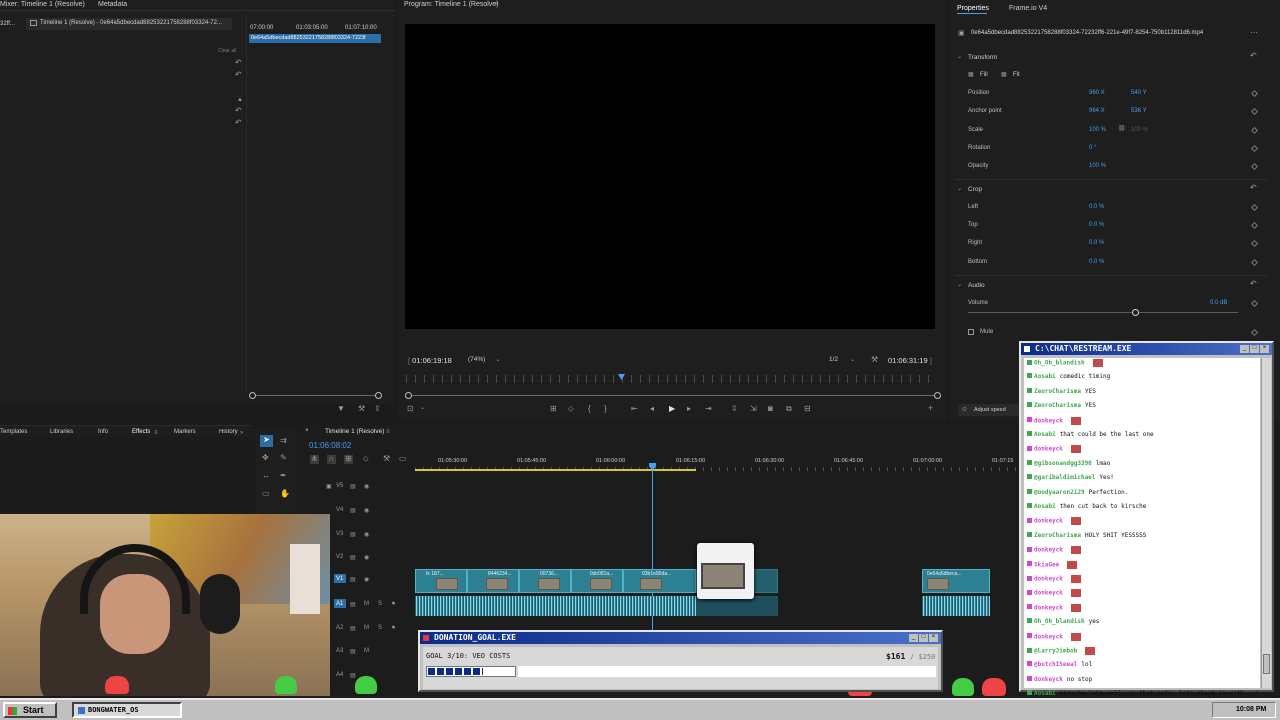 Image resolution: width=1280 pixels, height=720 pixels. Describe the element at coordinates (366, 459) in the screenshot. I see `marker-icon: ⬦` at that location.